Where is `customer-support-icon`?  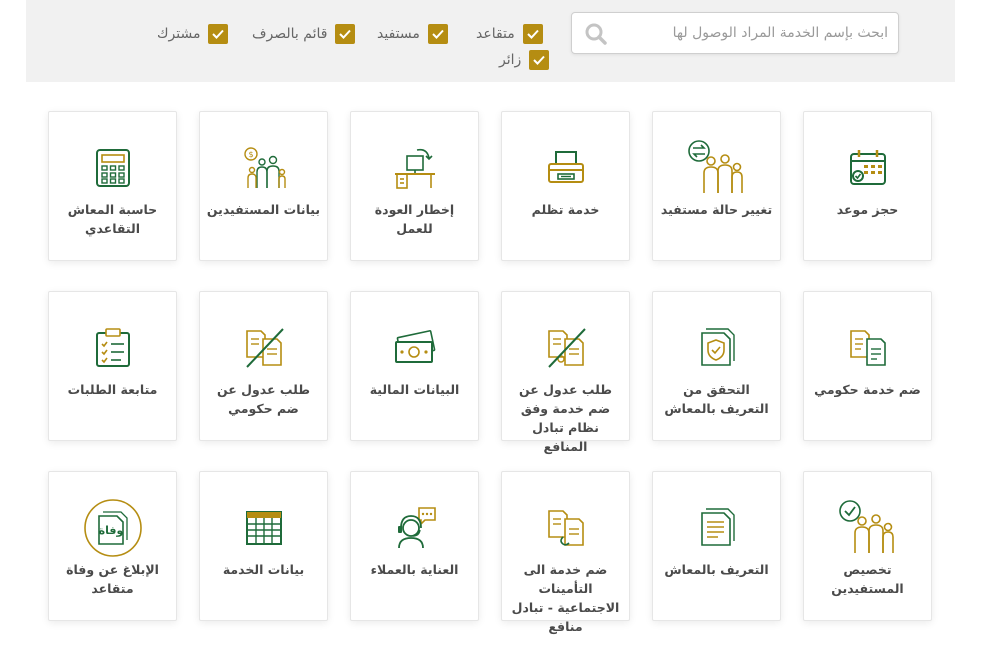
customer-support-icon is located at coordinates (415, 528).